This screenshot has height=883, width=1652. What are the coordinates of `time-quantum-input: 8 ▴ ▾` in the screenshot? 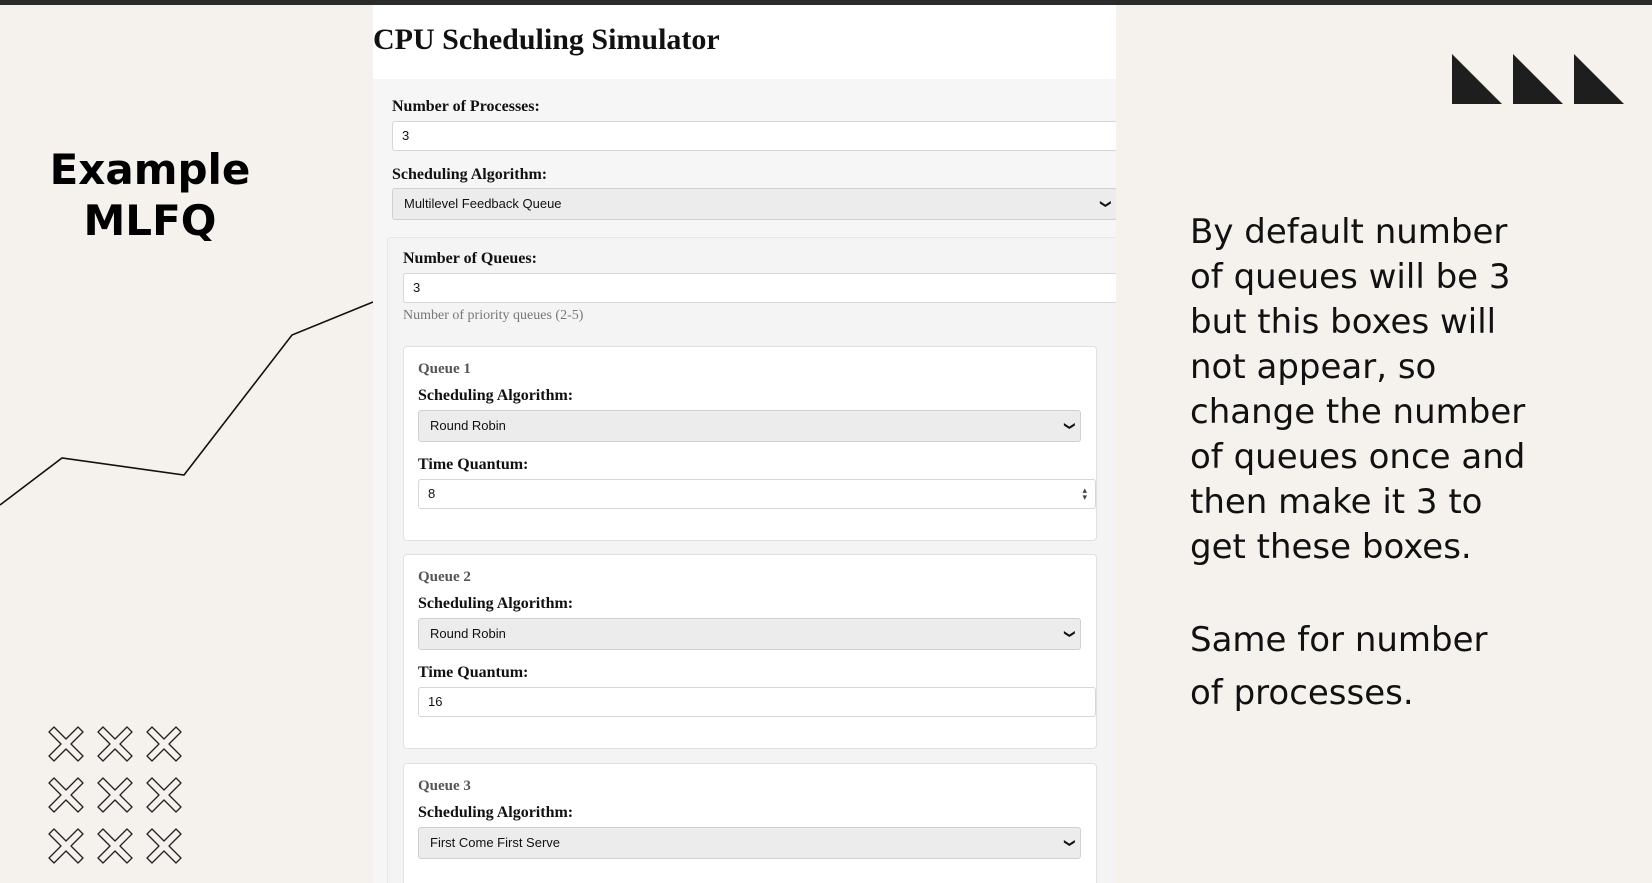 It's located at (757, 494).